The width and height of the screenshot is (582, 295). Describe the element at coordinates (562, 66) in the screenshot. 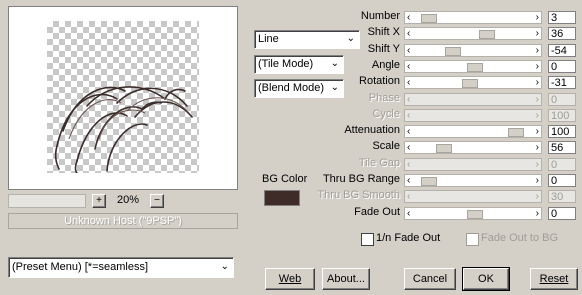

I see `angle-value-field: 0` at that location.